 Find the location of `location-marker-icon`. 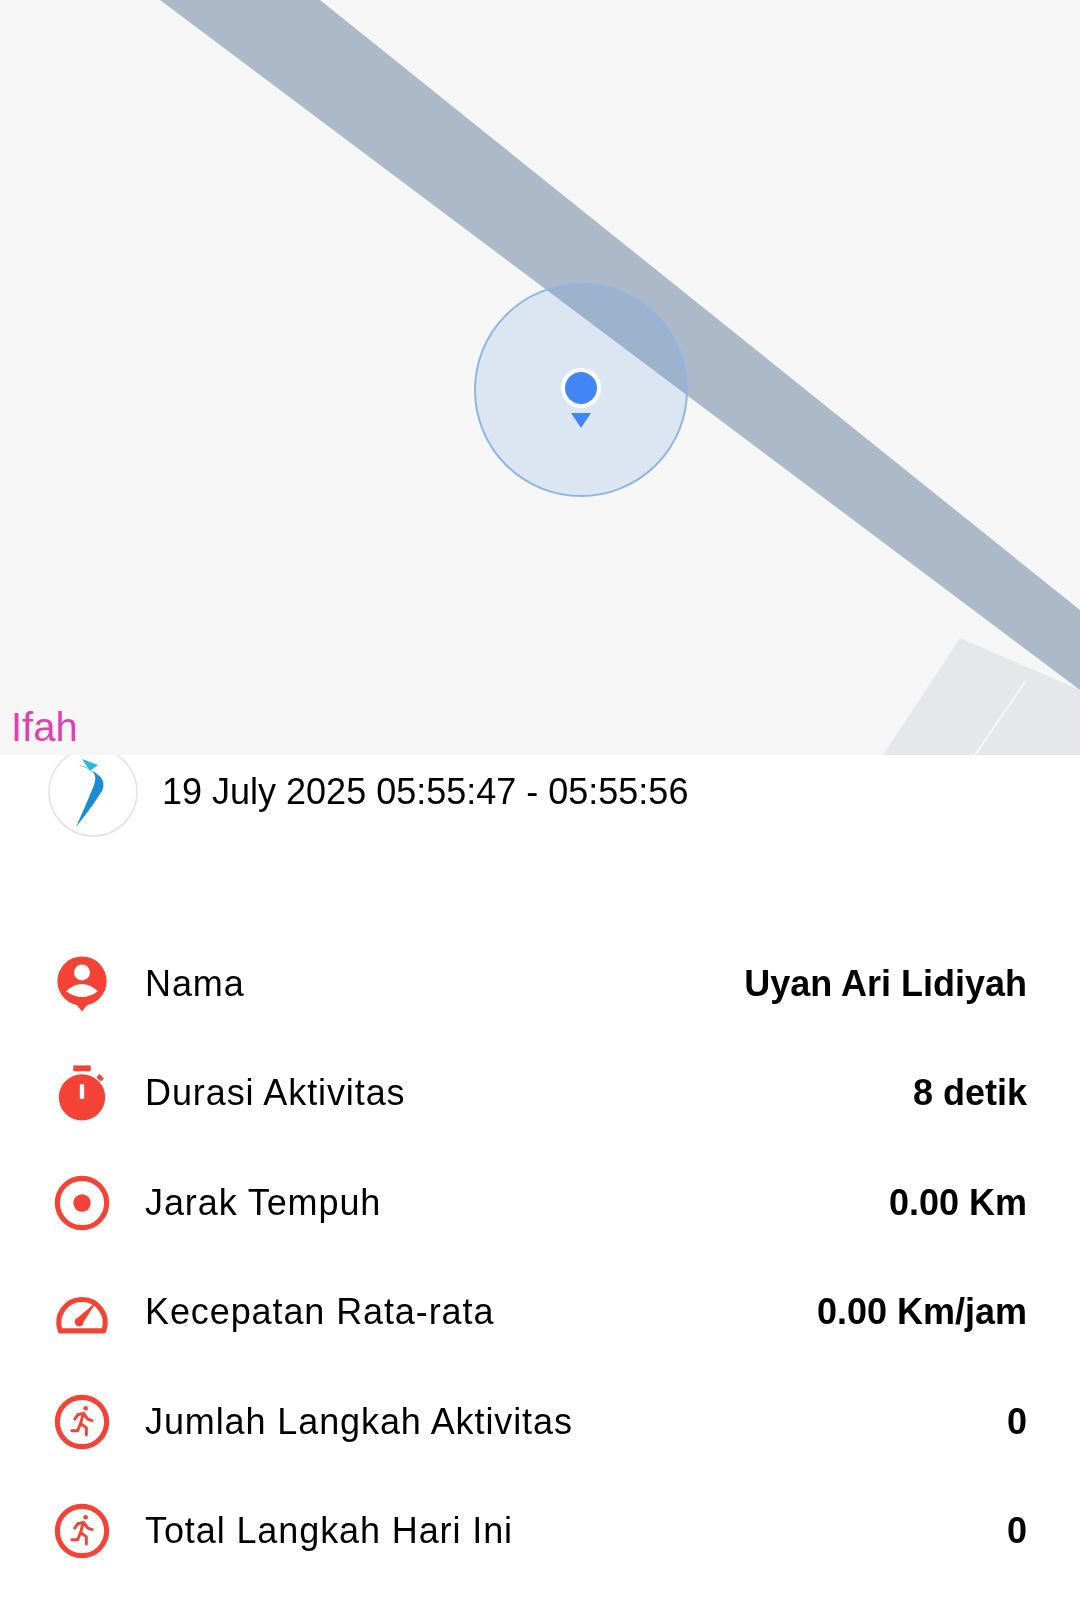

location-marker-icon is located at coordinates (581, 398).